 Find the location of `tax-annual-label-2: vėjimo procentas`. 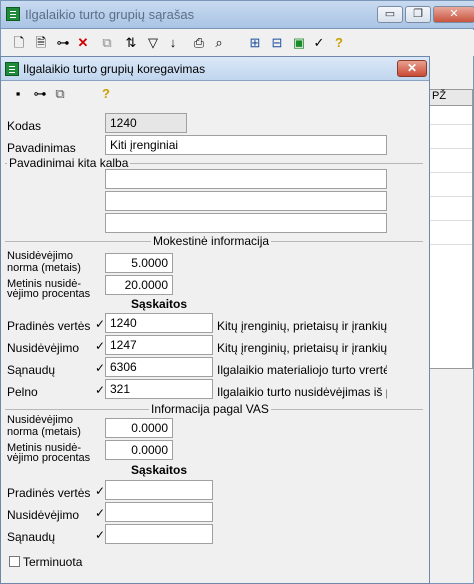

tax-annual-label-2: vėjimo procentas is located at coordinates (49, 294).